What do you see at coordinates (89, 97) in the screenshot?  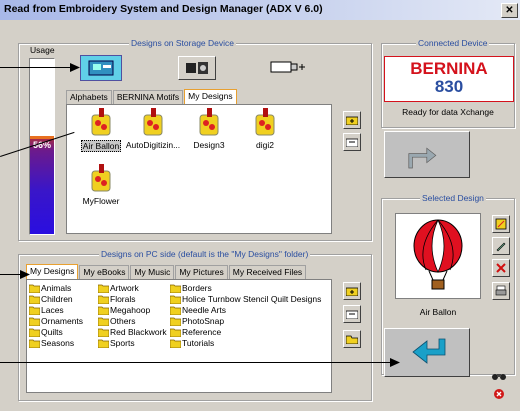 I see `tab-alphabets: Alphabets` at bounding box center [89, 97].